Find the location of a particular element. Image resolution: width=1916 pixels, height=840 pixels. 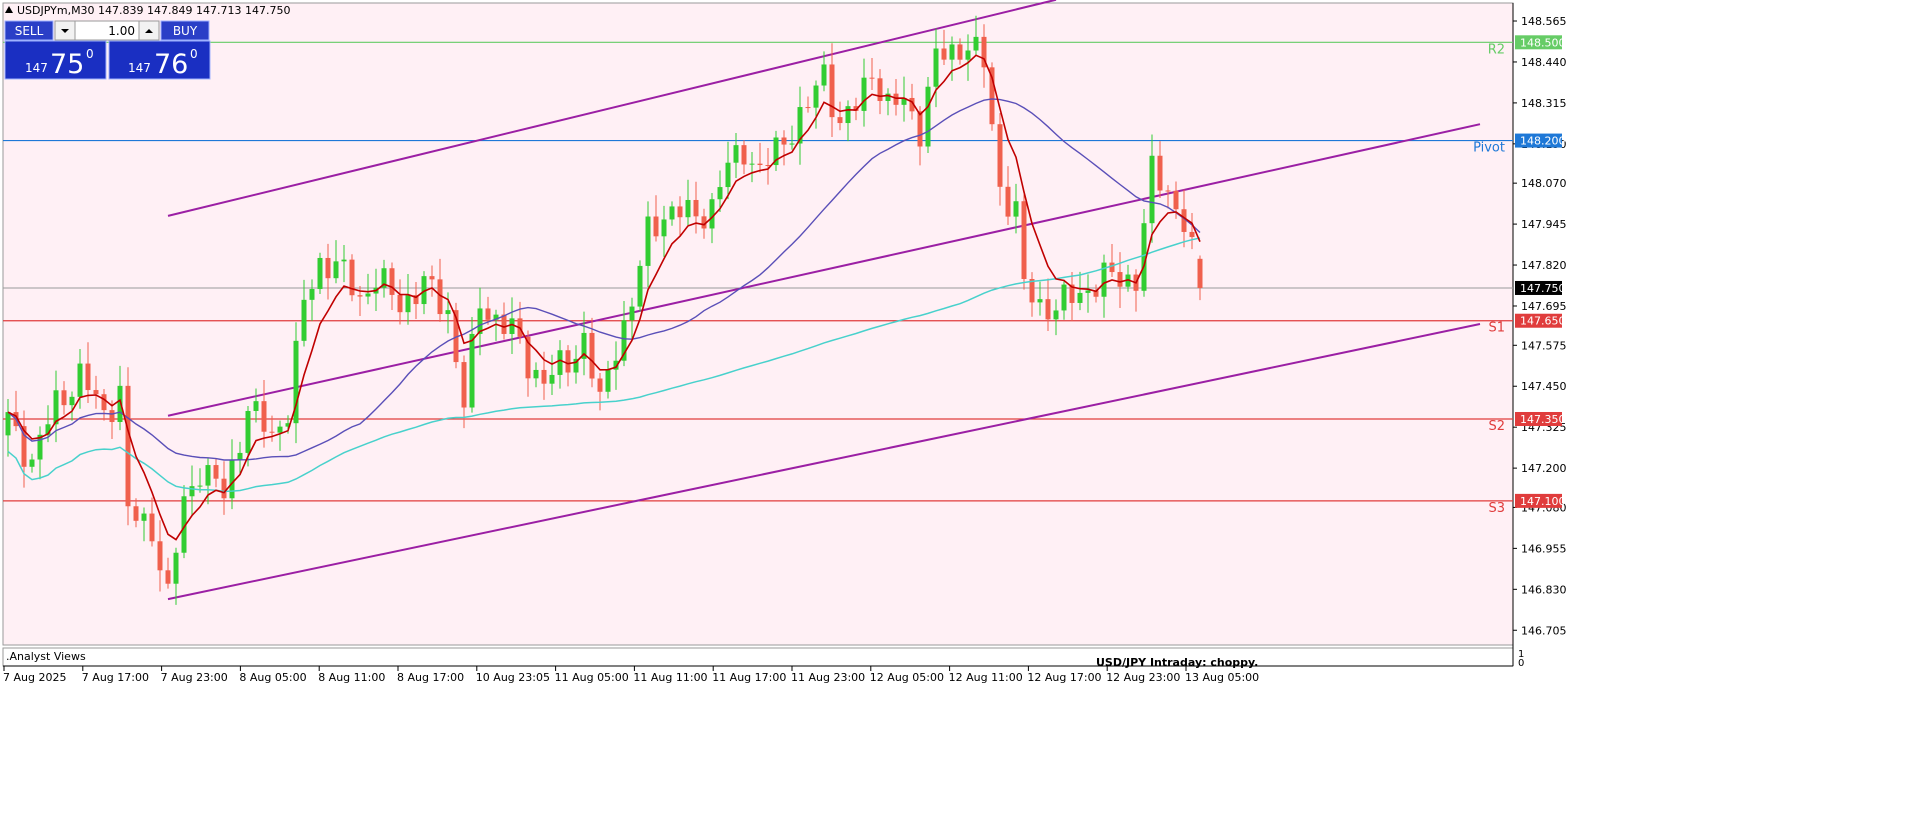

level-price-tag-label: 148.200 is located at coordinates (1543, 141).